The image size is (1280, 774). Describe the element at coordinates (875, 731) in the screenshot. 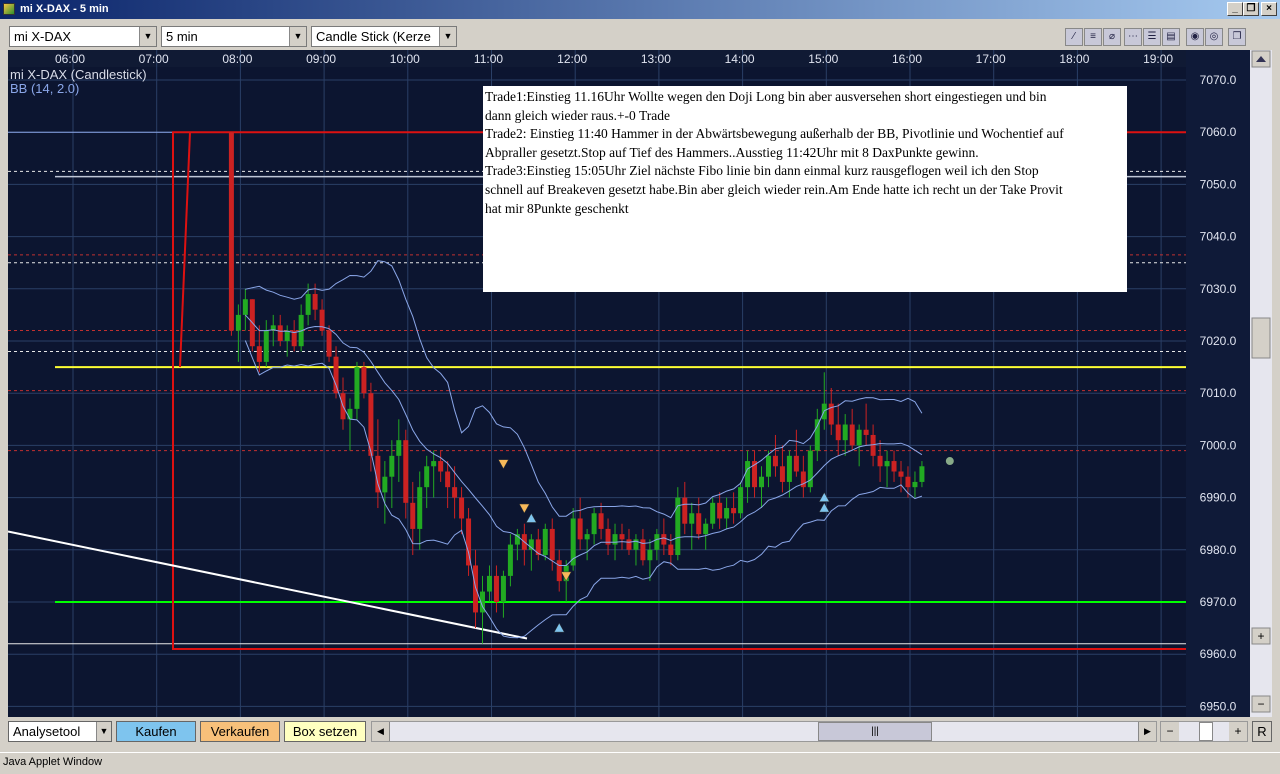

I see `scroll-thumb: |||` at that location.